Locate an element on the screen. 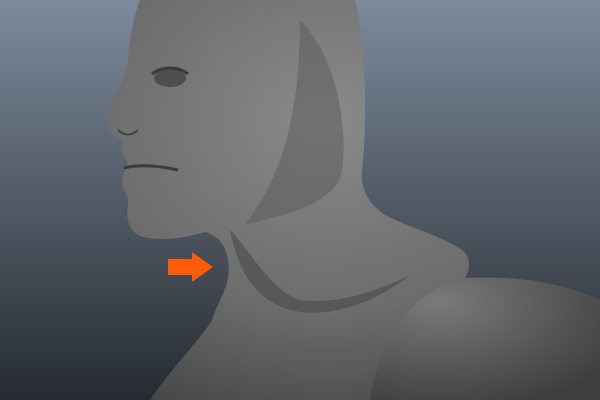 The height and width of the screenshot is (400, 600). eye is located at coordinates (170, 78).